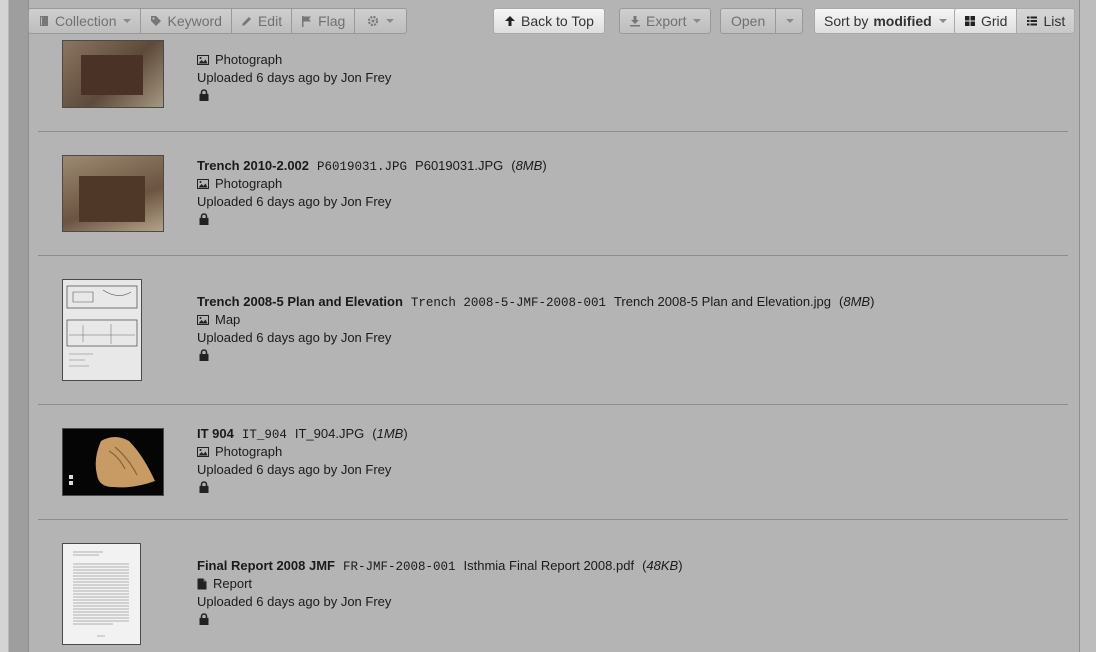 Image resolution: width=1096 pixels, height=652 pixels. Describe the element at coordinates (264, 435) in the screenshot. I see `item-code: IT_904` at that location.